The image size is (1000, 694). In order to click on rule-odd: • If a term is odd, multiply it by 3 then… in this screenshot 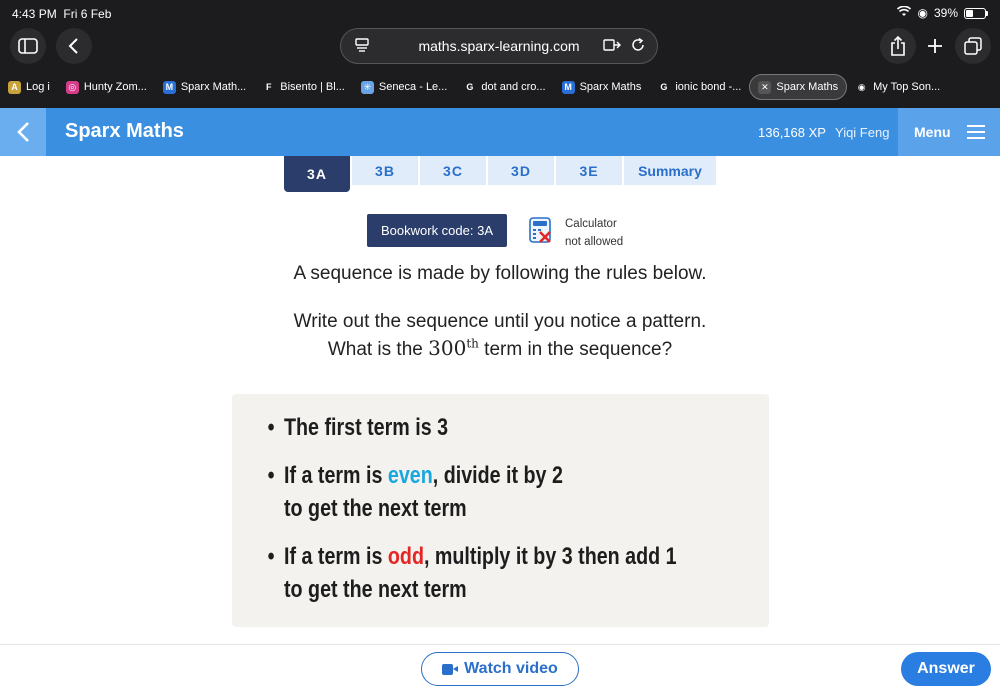, I will do `click(472, 573)`.